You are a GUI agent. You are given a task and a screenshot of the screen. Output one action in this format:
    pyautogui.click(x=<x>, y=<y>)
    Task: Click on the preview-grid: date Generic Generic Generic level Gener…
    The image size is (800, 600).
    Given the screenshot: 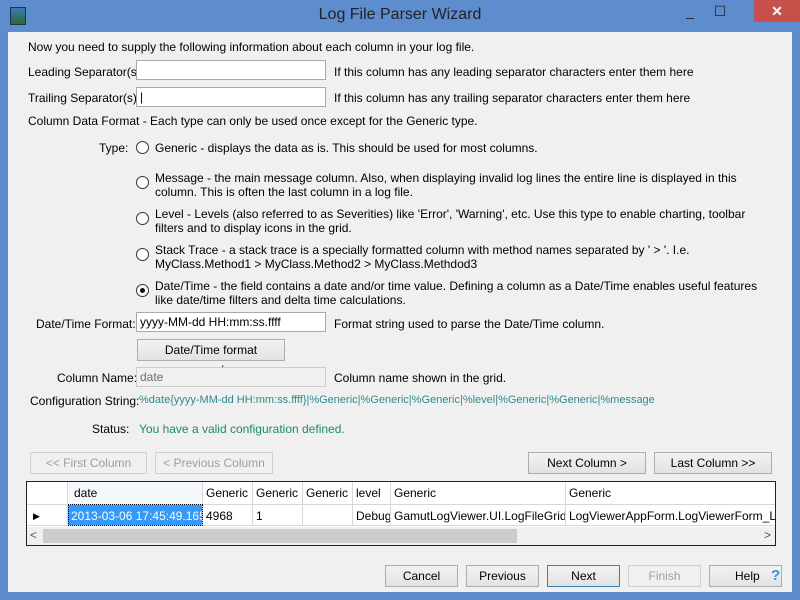 What is the action you would take?
    pyautogui.click(x=401, y=513)
    